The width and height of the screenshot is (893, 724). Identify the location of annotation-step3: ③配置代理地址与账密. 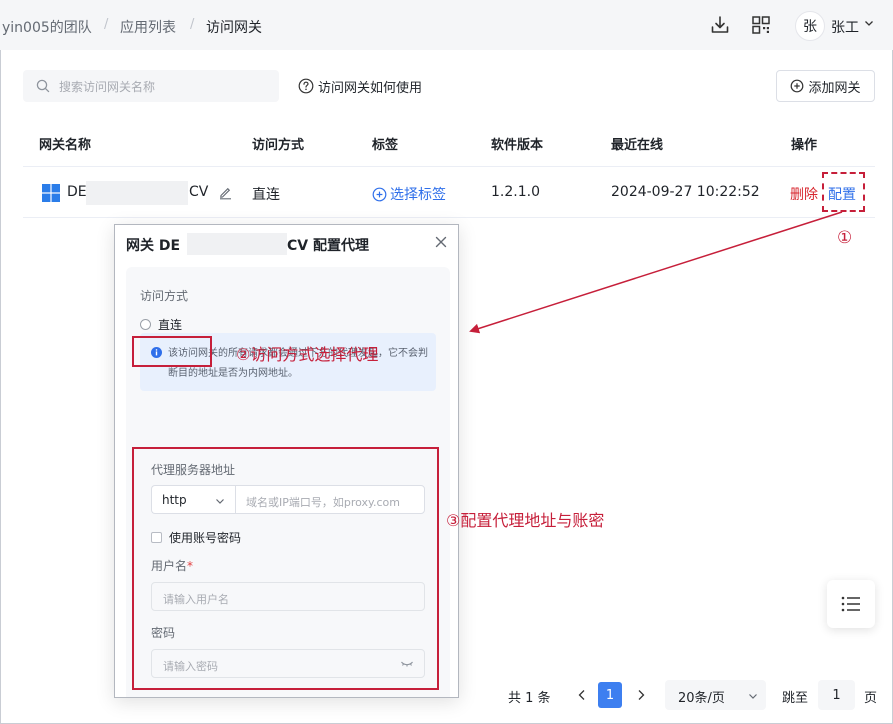
(525, 520).